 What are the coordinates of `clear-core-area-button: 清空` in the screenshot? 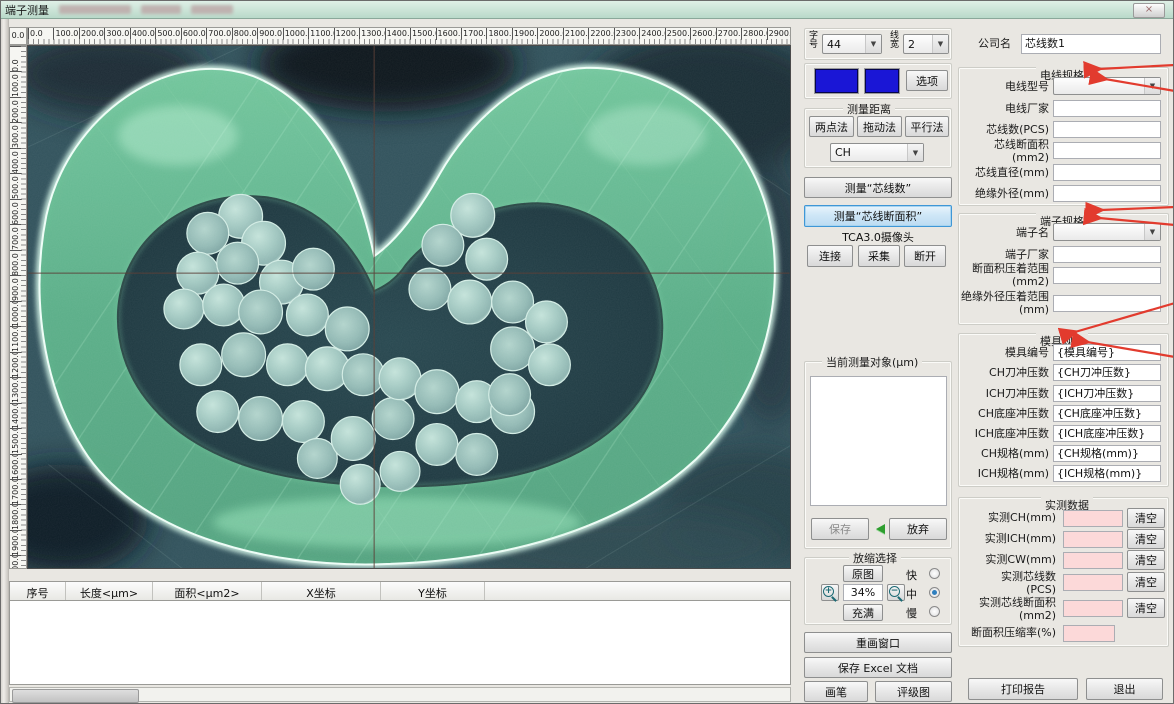 It's located at (1146, 608).